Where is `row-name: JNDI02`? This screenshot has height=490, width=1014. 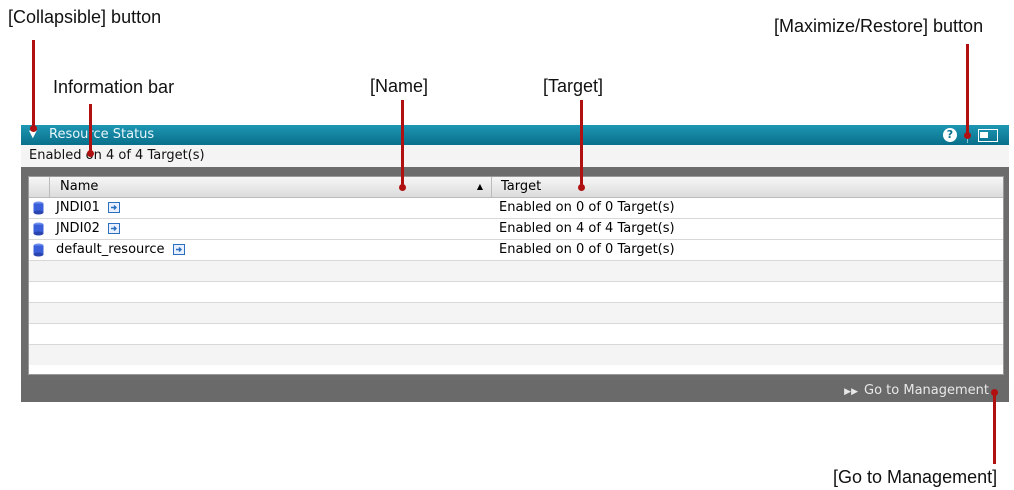
row-name: JNDI02 is located at coordinates (78, 229).